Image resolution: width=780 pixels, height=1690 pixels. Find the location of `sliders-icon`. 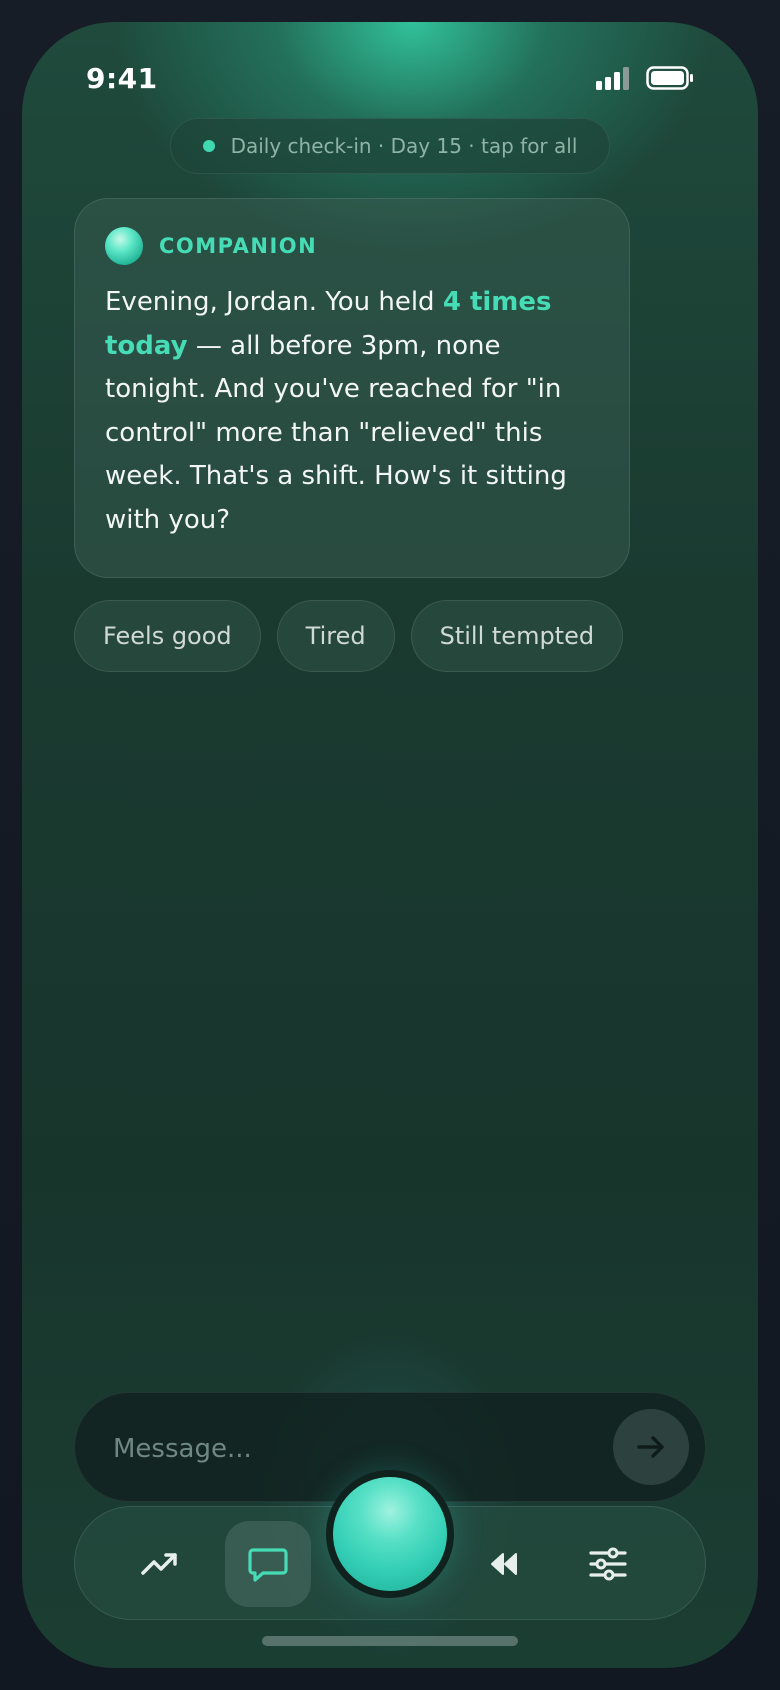

sliders-icon is located at coordinates (608, 1564).